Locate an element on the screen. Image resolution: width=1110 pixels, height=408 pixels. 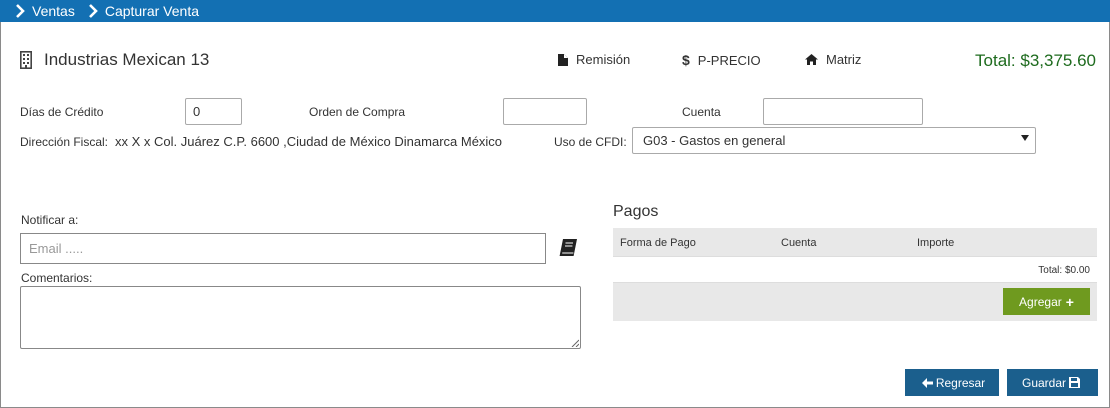
caret-down-icon is located at coordinates (1025, 138).